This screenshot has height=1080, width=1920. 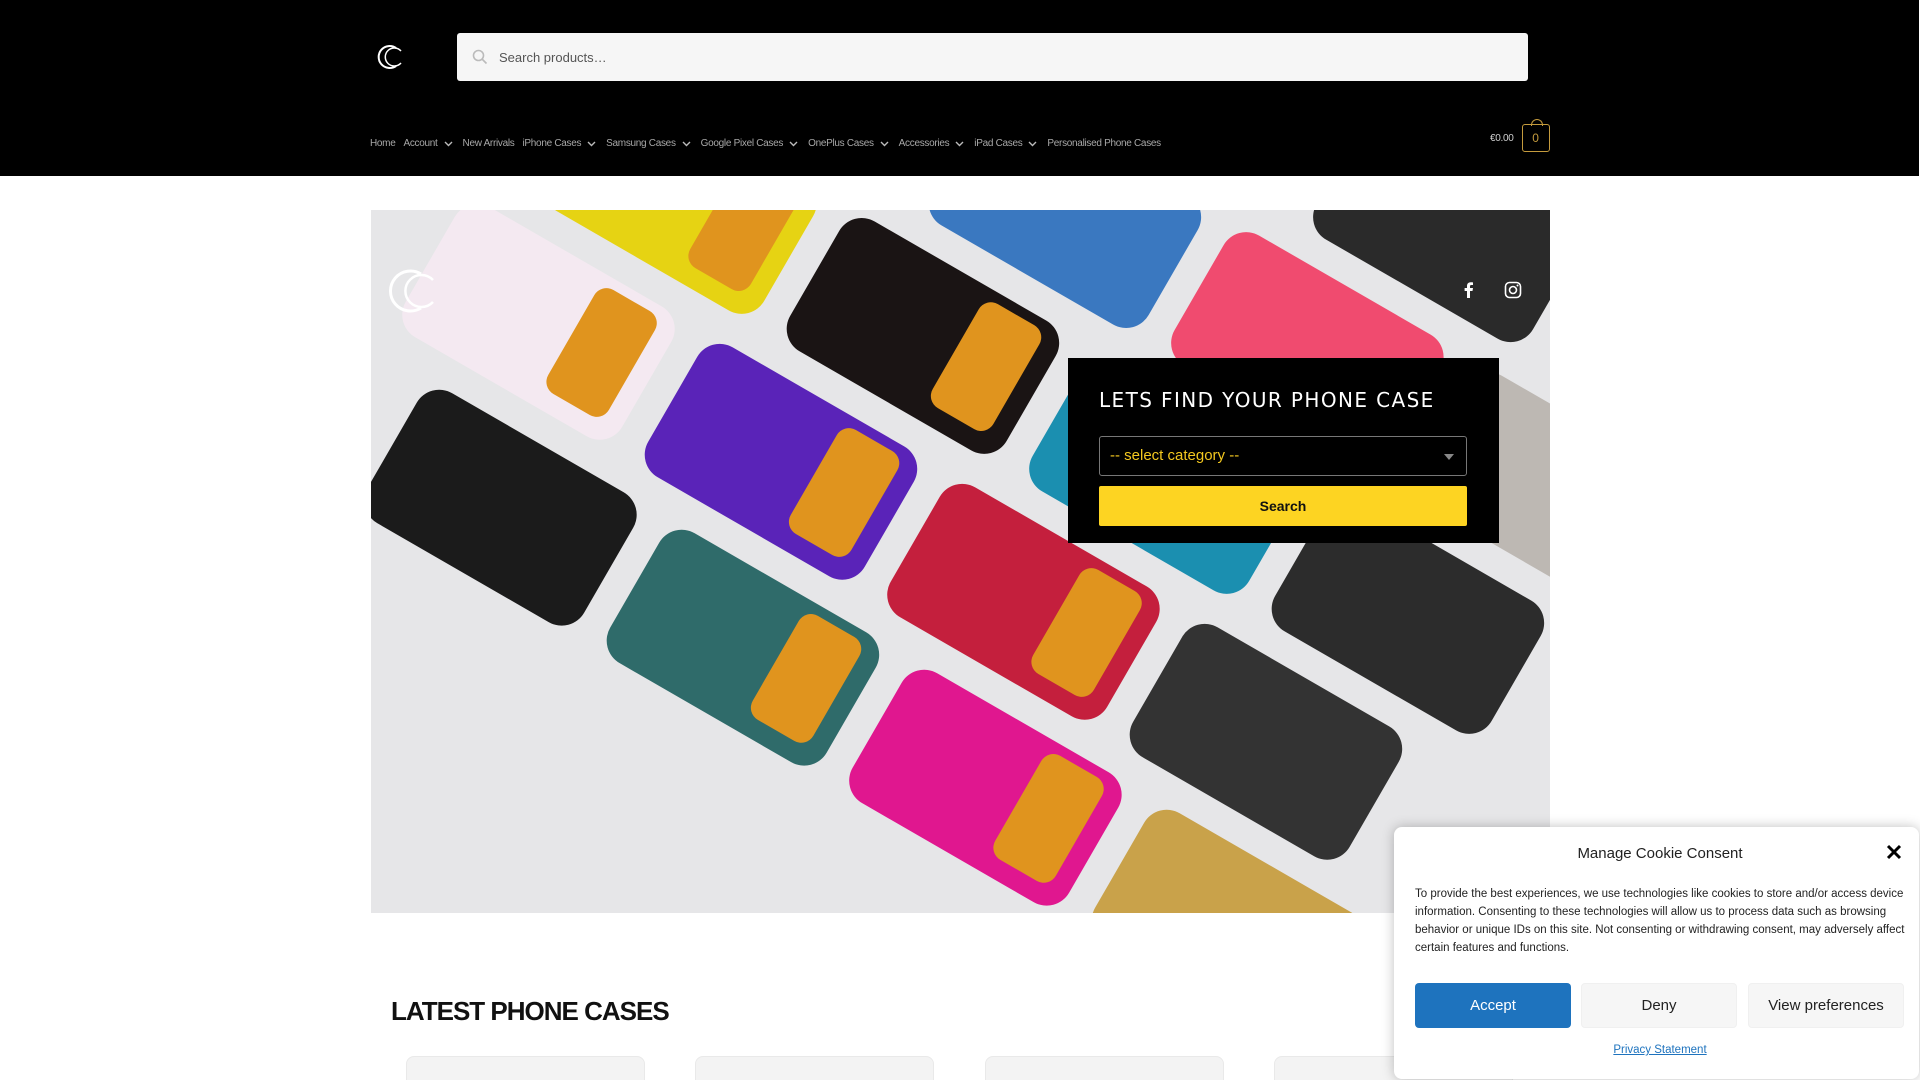 I want to click on nav-item-personalised-phone-cases: Personalised Phone Cases, so click(x=1104, y=143).